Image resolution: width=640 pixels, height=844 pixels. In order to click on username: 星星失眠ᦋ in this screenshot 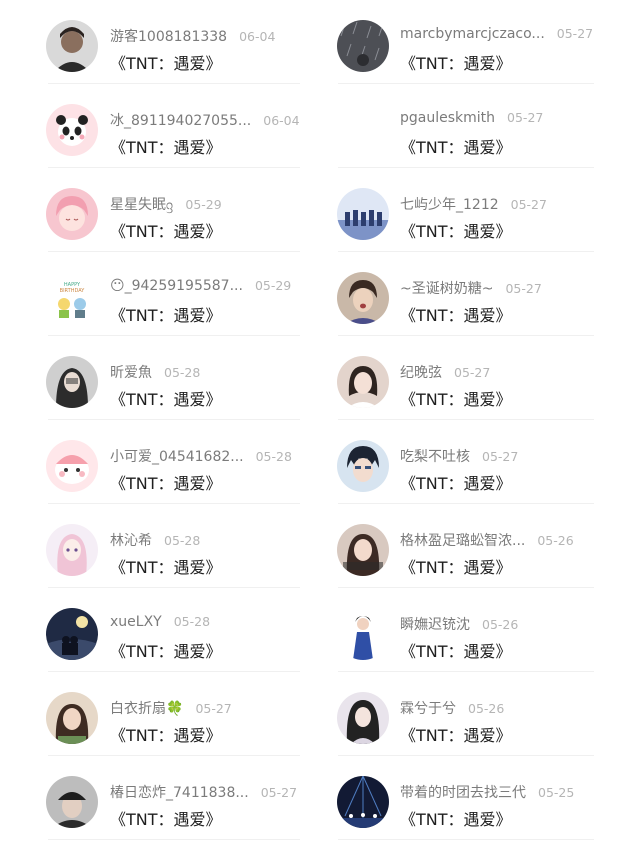, I will do `click(141, 204)`.